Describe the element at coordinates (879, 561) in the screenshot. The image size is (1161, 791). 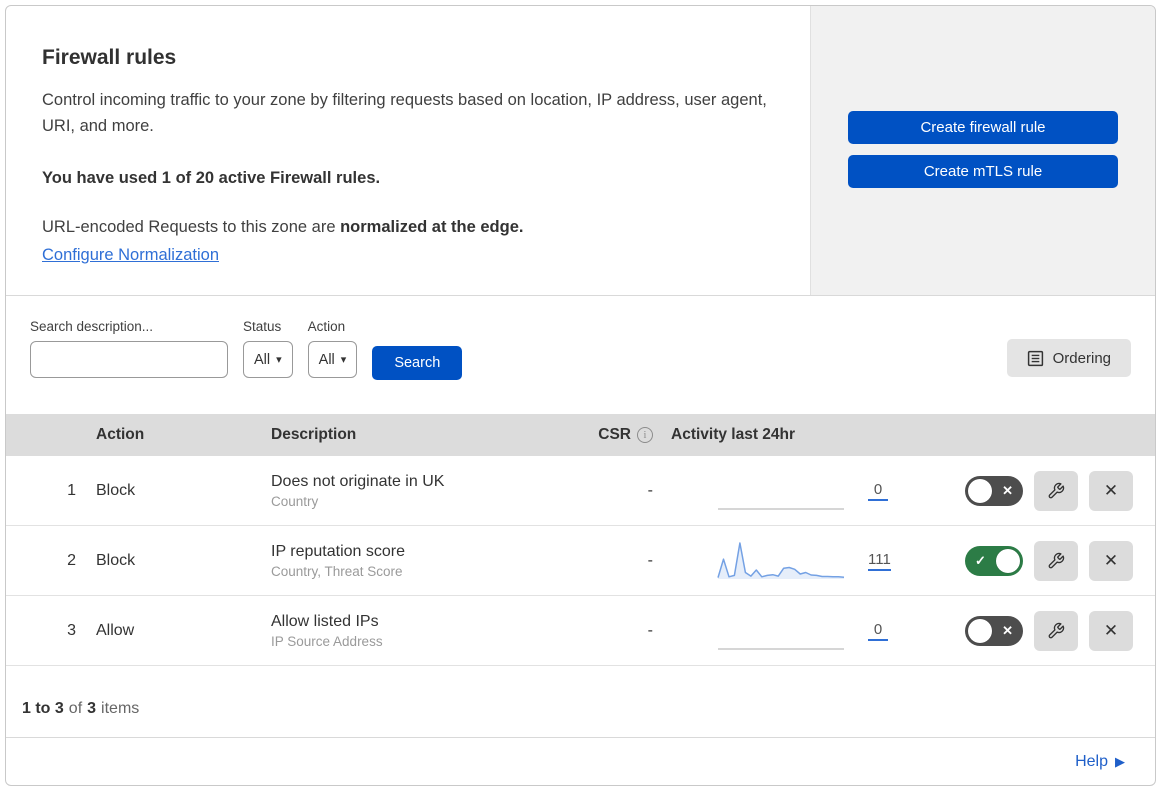
I see `activity-count-link: 111` at that location.